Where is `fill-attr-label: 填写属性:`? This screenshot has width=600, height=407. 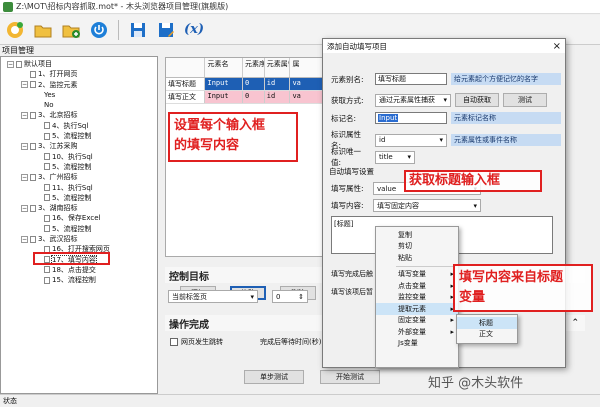 fill-attr-label: 填写属性: is located at coordinates (347, 188).